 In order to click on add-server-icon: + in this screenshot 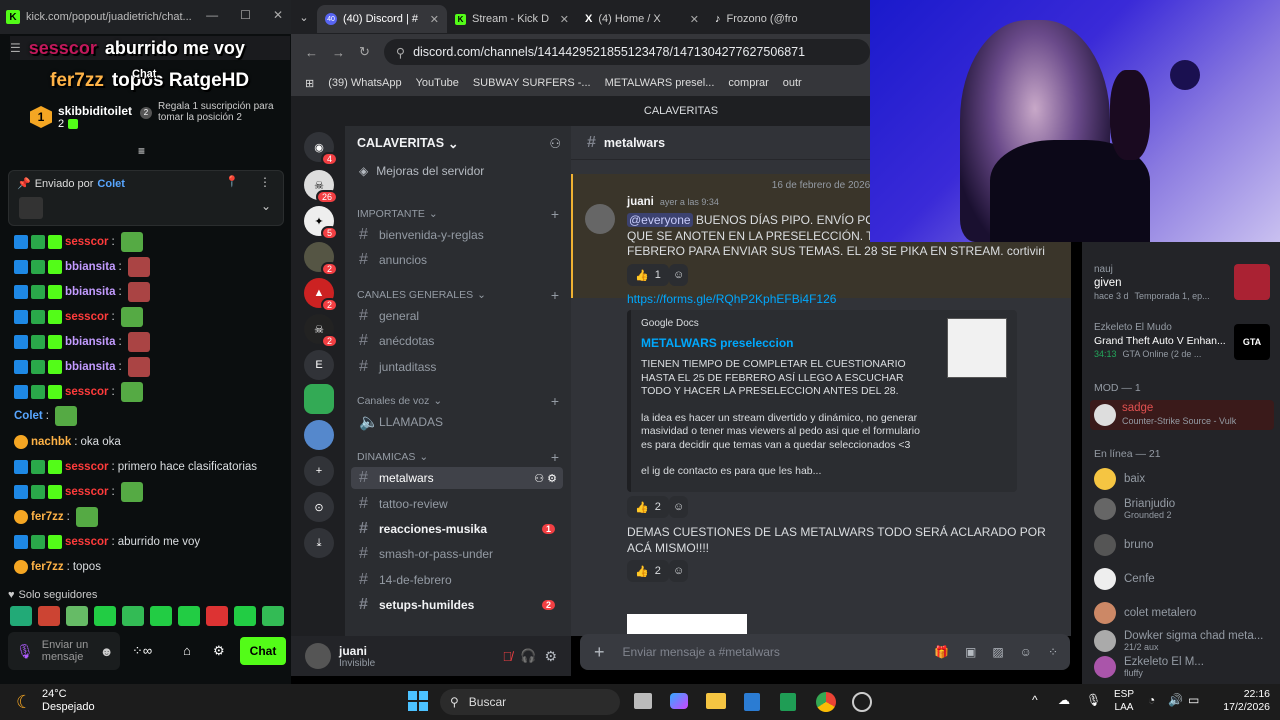, I will do `click(319, 471)`.